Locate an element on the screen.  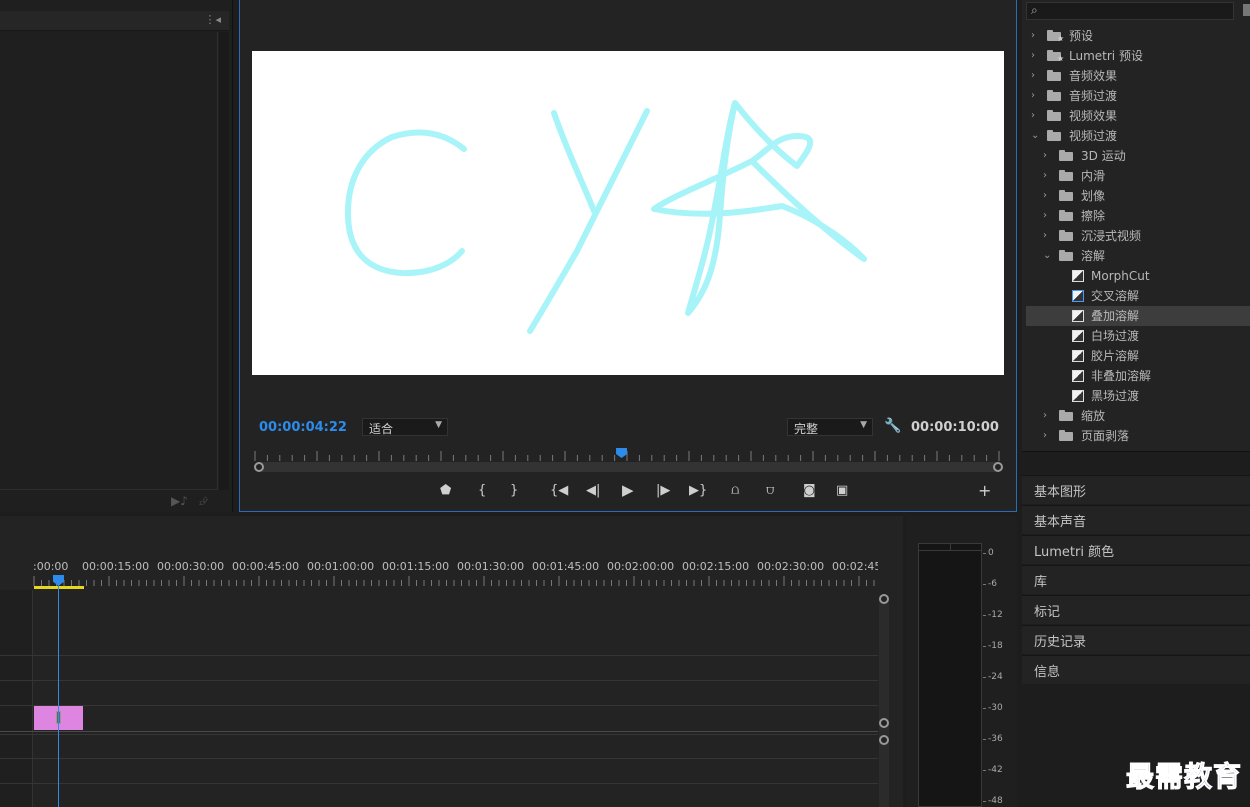
folder-item: › 内滑 is located at coordinates (1138, 176).